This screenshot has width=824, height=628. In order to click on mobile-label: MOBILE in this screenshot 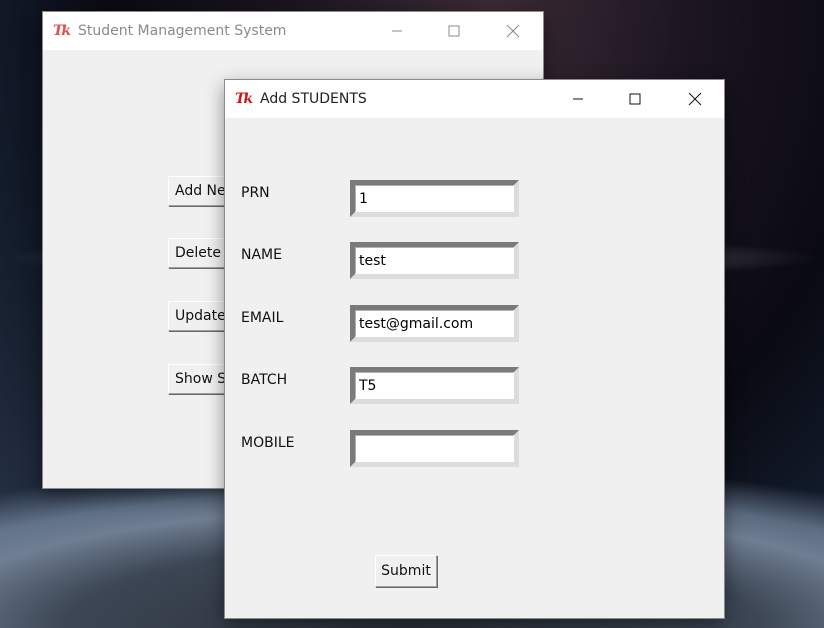, I will do `click(268, 443)`.